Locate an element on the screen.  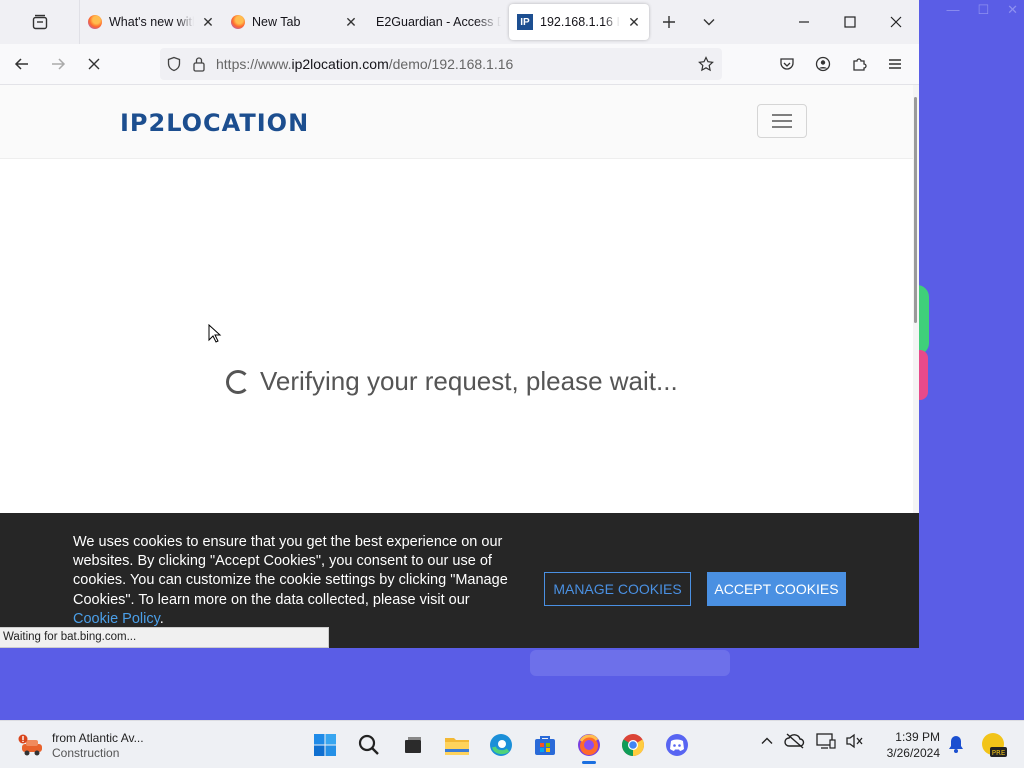
store-button is located at coordinates (545, 745).